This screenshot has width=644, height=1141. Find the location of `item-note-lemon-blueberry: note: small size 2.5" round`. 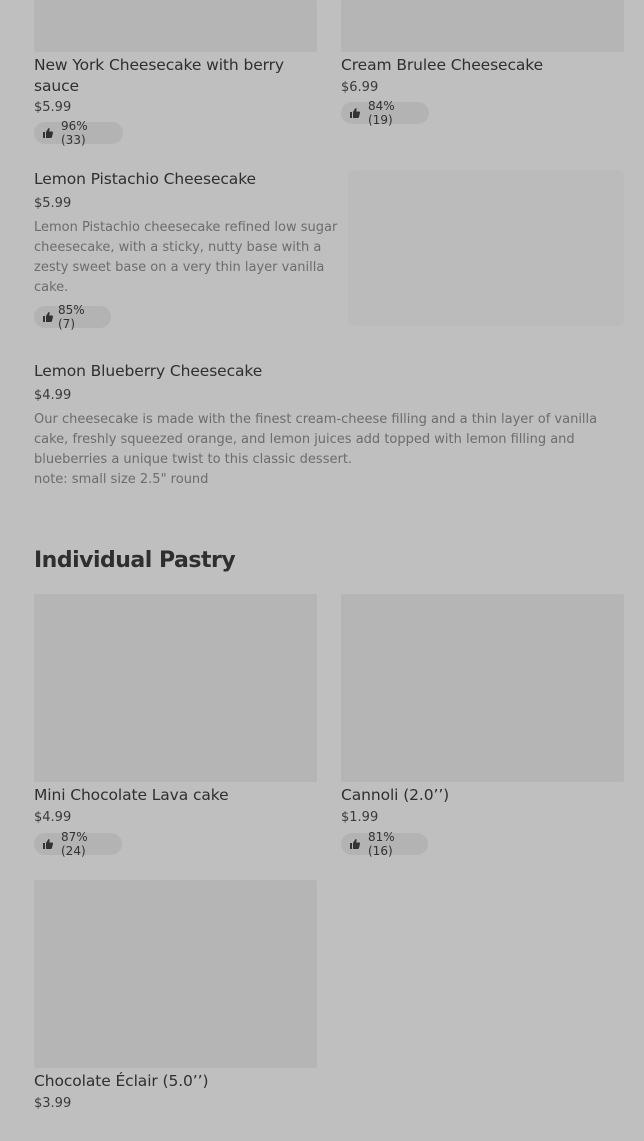

item-note-lemon-blueberry: note: small size 2.5" round is located at coordinates (121, 479).